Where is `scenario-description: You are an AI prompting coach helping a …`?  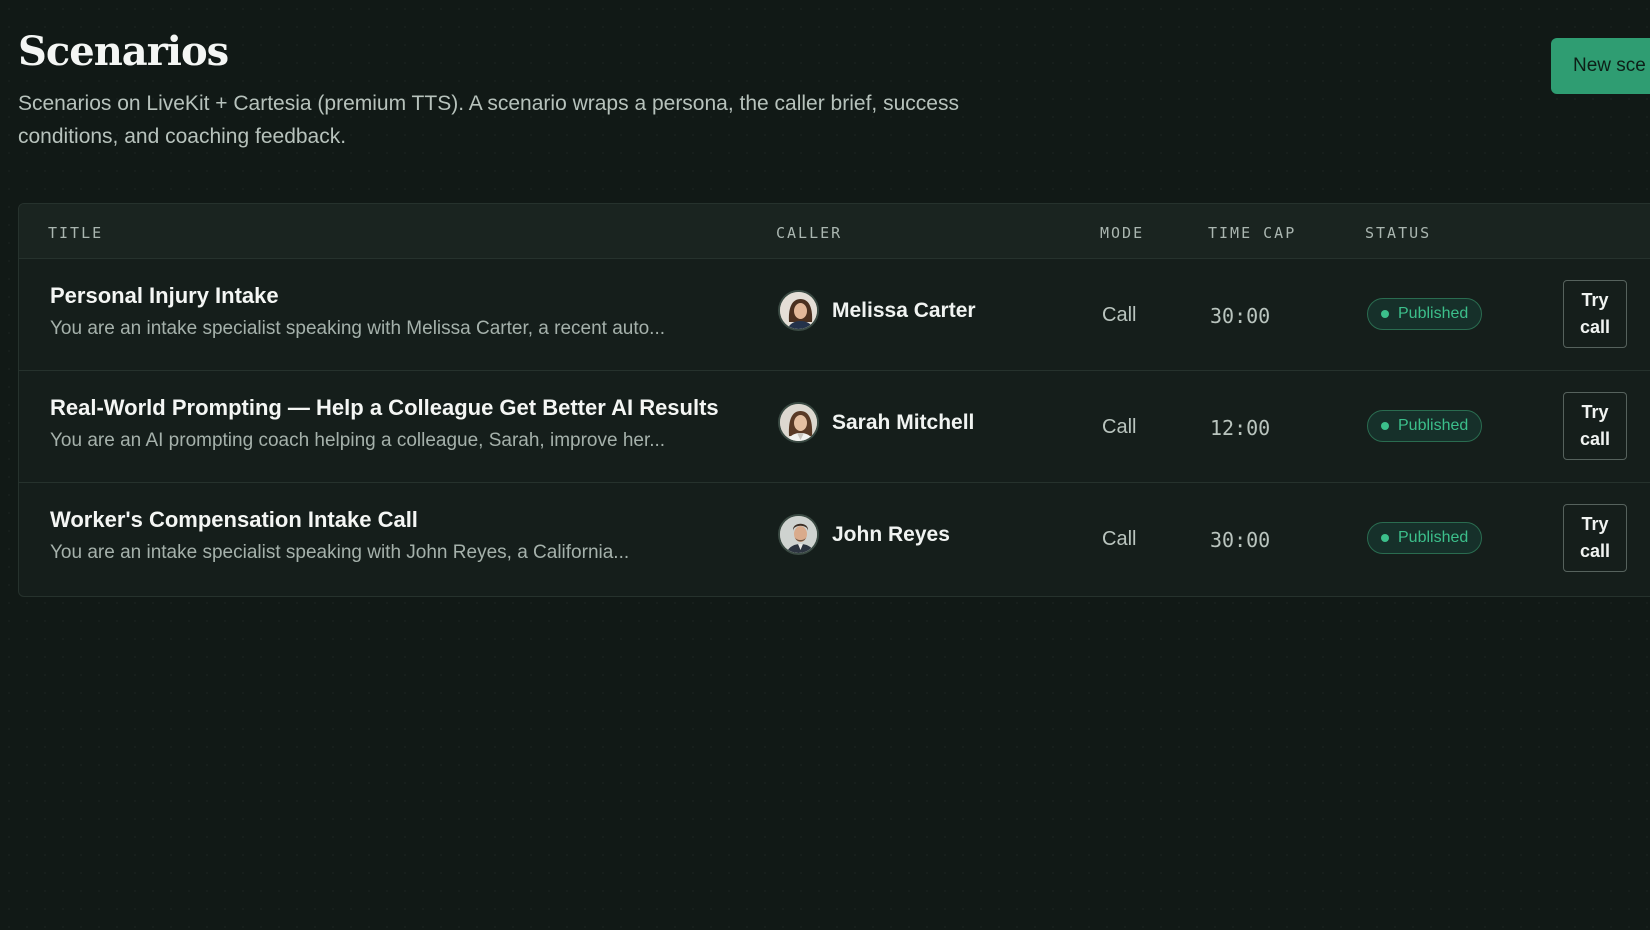
scenario-description: You are an AI prompting coach helping a … is located at coordinates (358, 440).